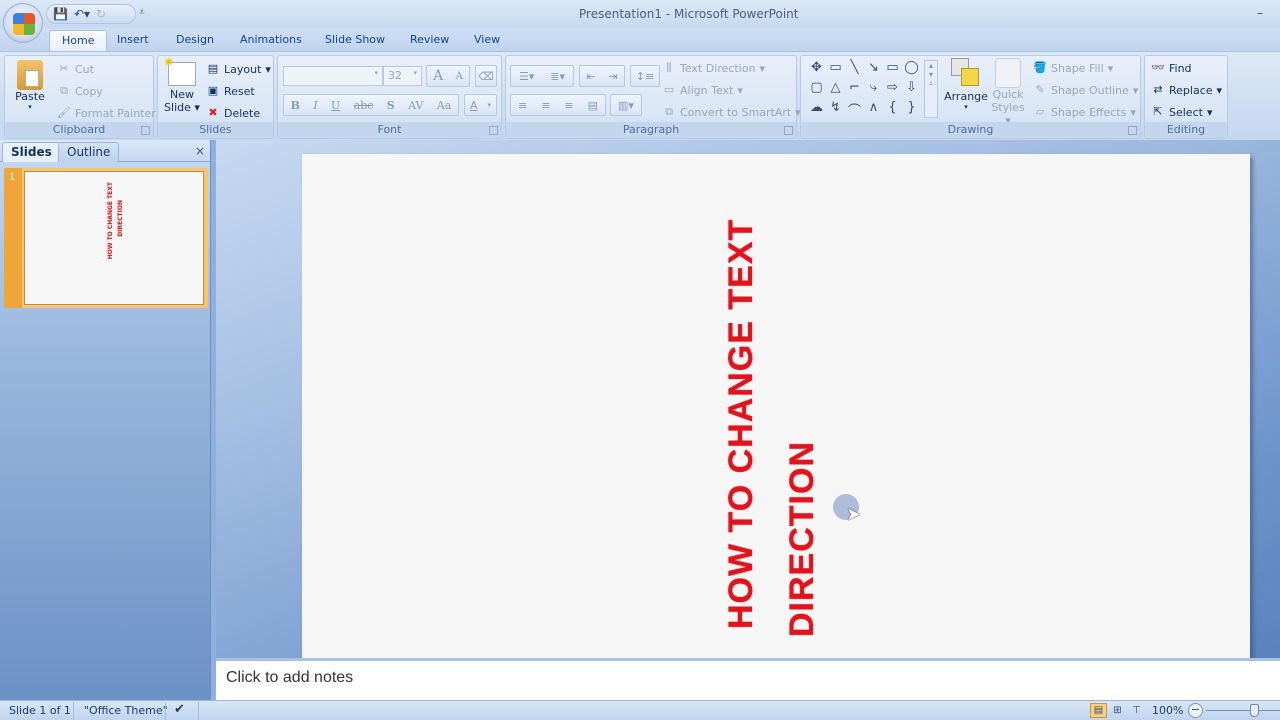  I want to click on tab-slide-show: Slide Show, so click(355, 41).